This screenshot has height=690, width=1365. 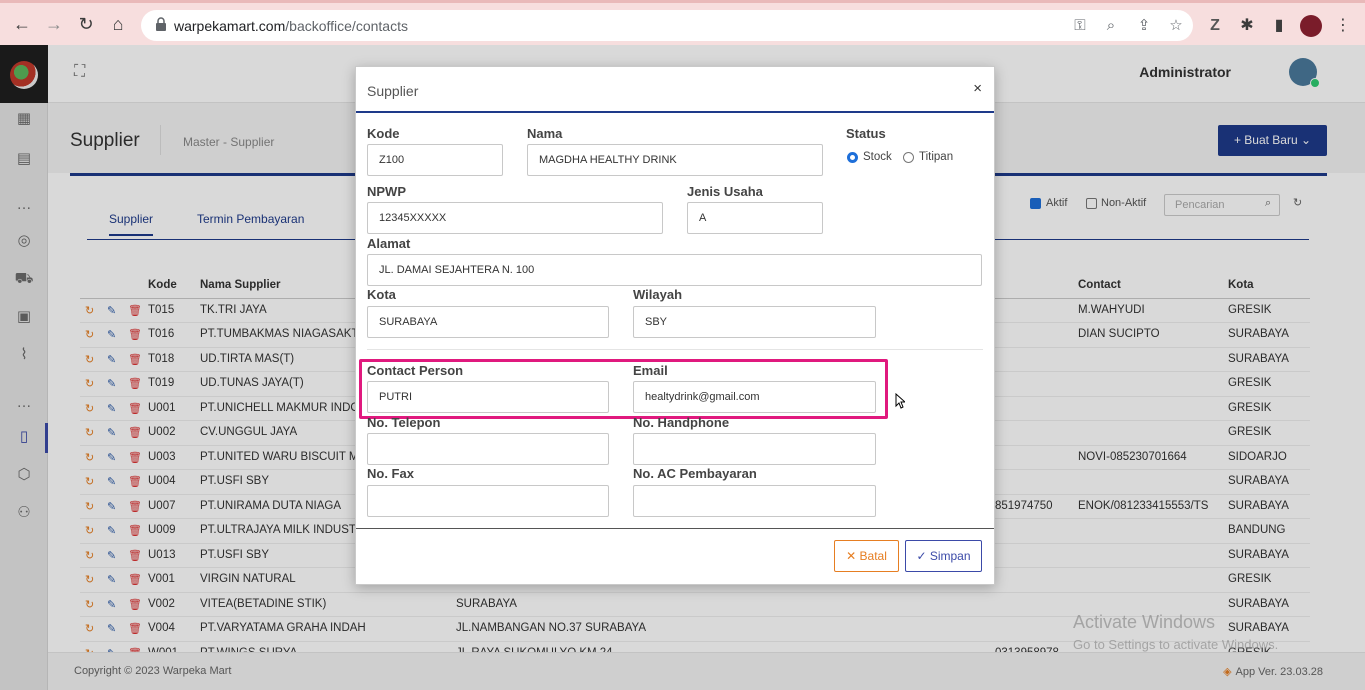 What do you see at coordinates (977, 88) in the screenshot?
I see `close-icon: ×` at bounding box center [977, 88].